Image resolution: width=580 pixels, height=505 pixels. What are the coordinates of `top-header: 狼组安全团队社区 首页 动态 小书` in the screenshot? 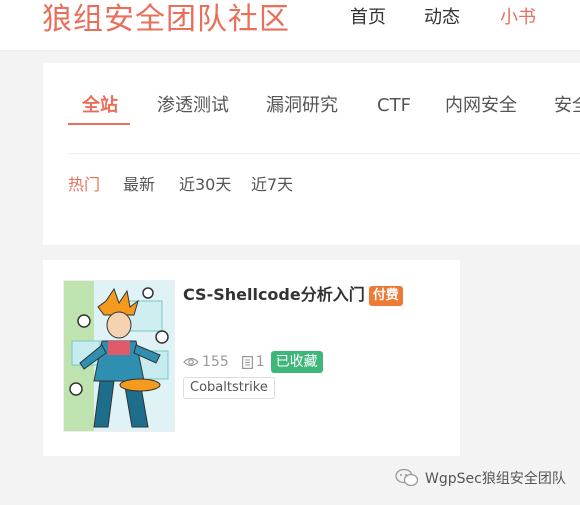 It's located at (290, 25).